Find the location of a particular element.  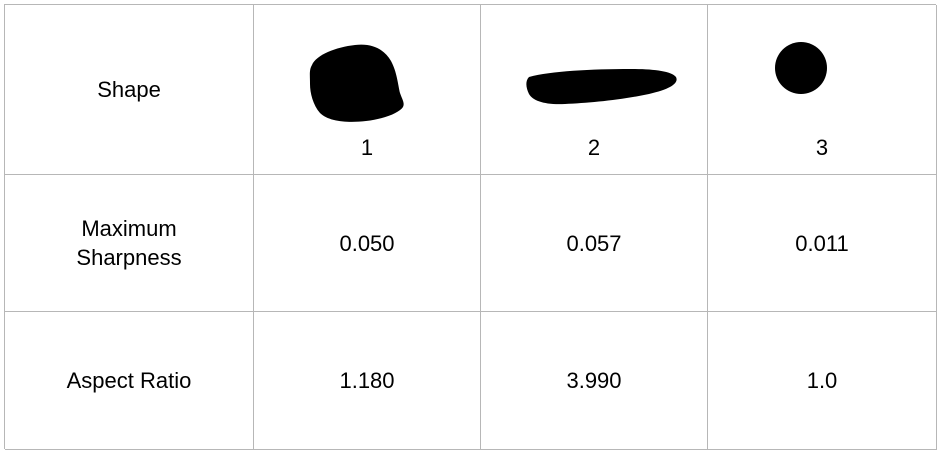

aspect-ratio-value-1: 1.180 is located at coordinates (367, 381).